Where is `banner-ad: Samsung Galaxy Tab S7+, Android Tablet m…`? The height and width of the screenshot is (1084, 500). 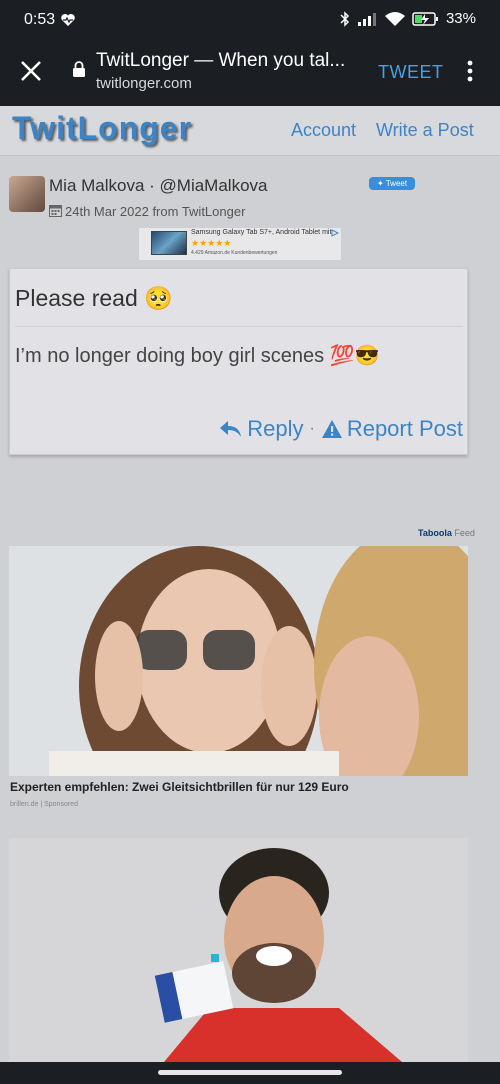
banner-ad: Samsung Galaxy Tab S7+, Android Tablet m… is located at coordinates (240, 244).